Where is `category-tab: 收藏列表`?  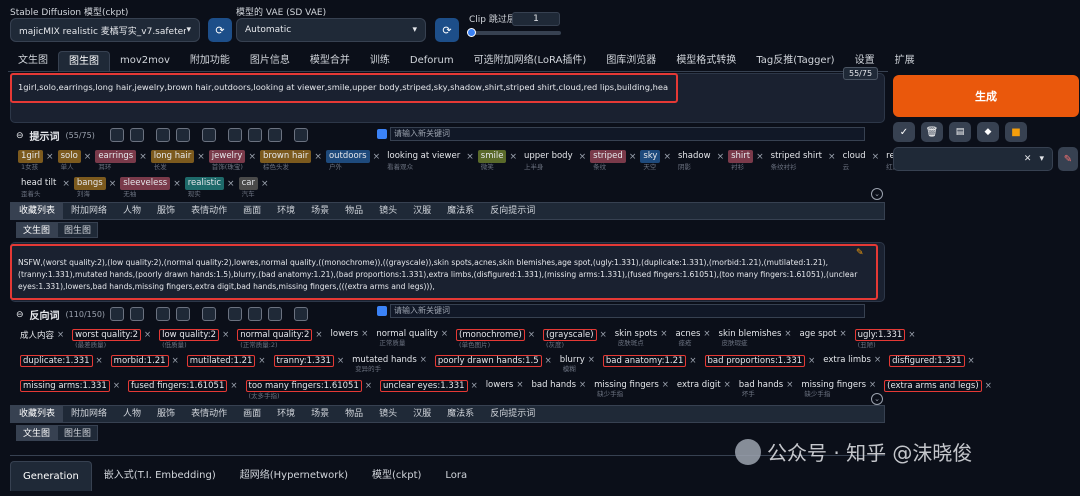 category-tab: 收藏列表 is located at coordinates (37, 211).